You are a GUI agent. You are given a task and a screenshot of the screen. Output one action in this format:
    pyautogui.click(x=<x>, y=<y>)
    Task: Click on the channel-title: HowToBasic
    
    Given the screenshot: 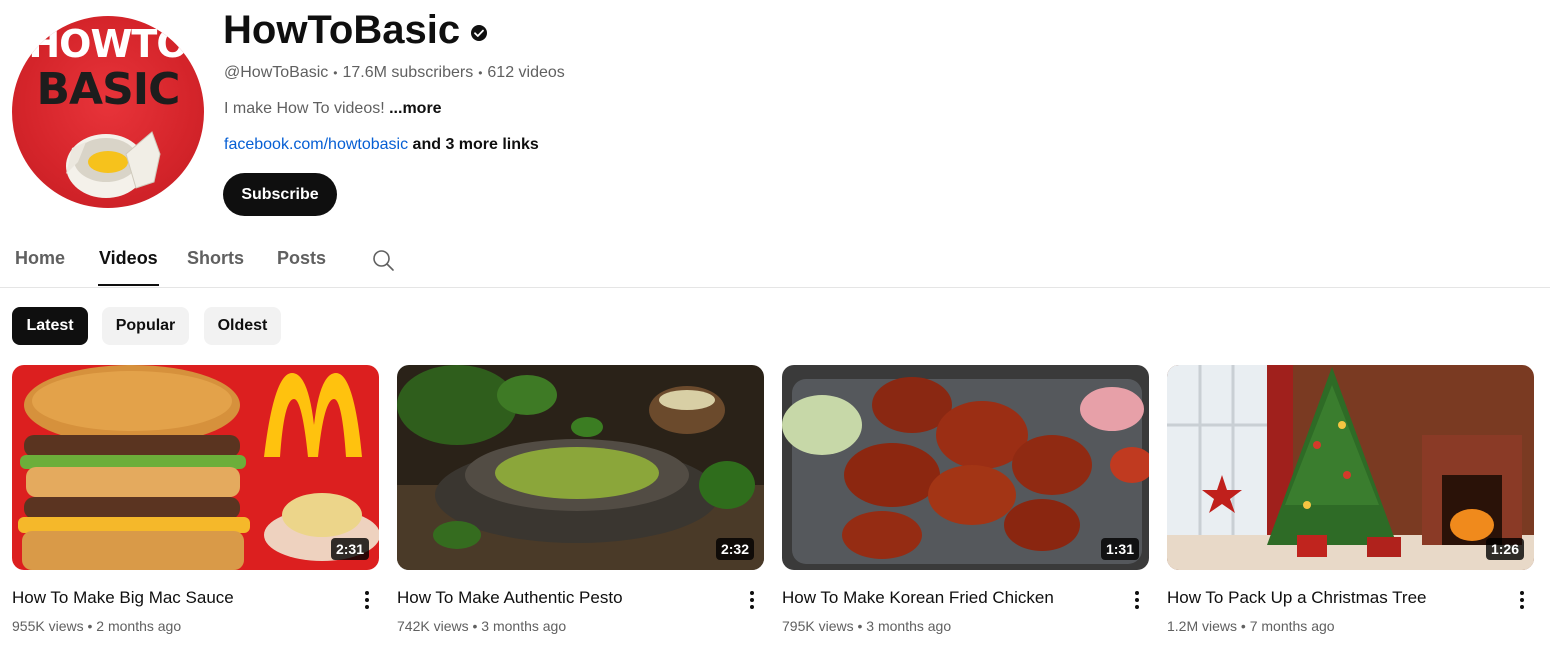 What is the action you would take?
    pyautogui.click(x=355, y=30)
    